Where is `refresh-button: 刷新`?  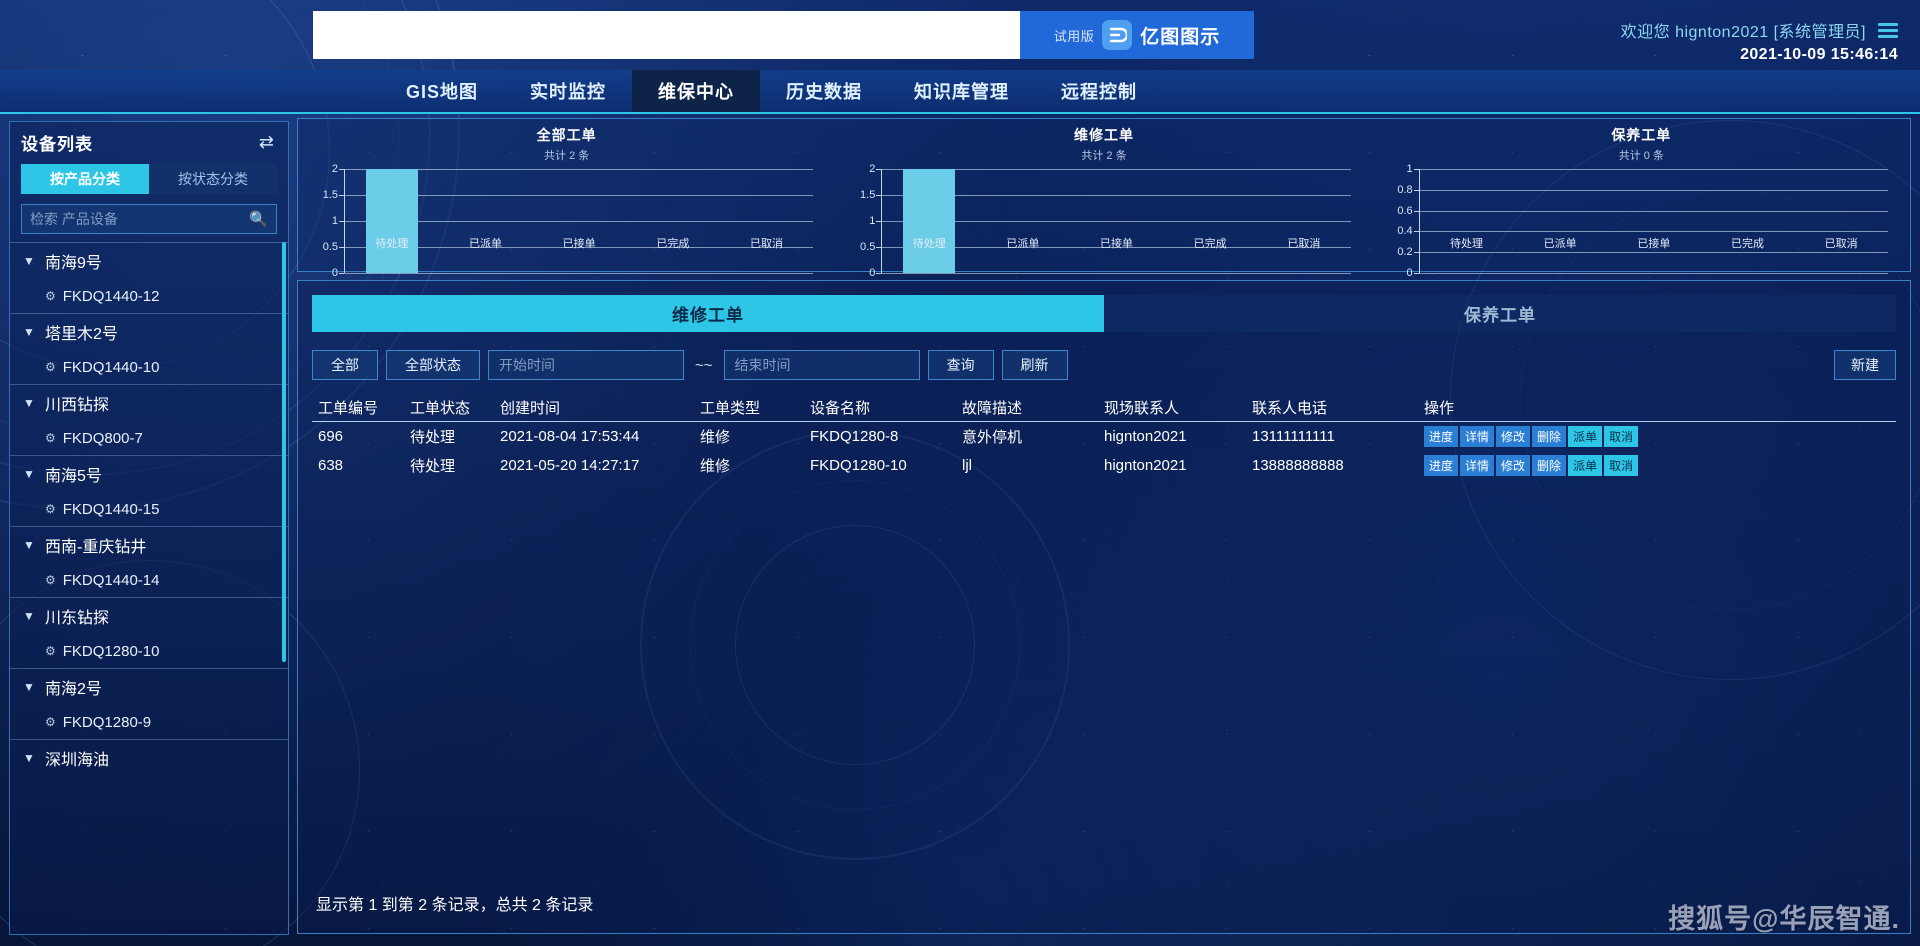
refresh-button: 刷新 is located at coordinates (1034, 365).